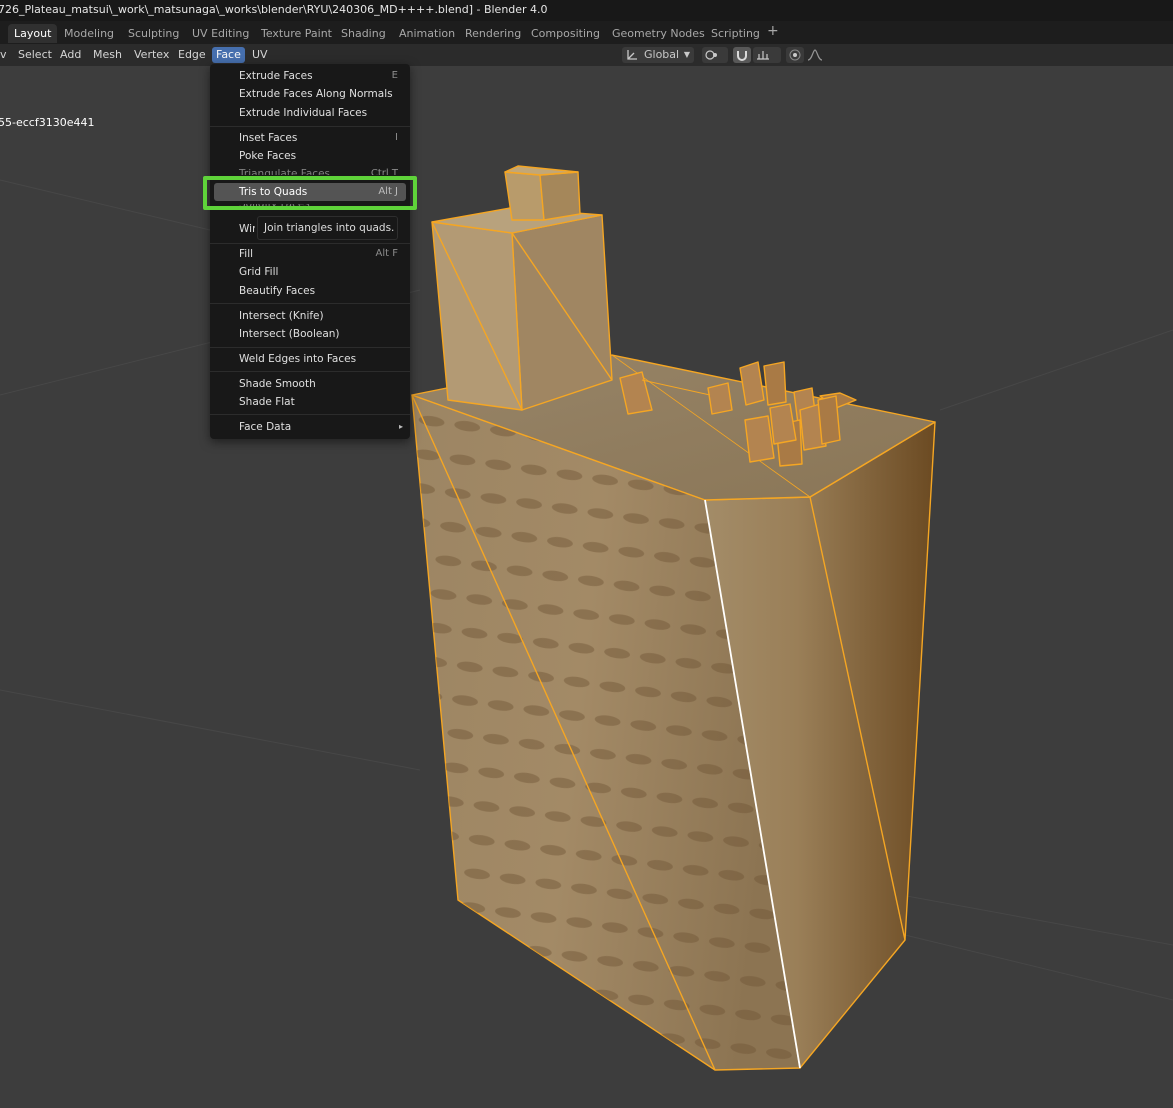  Describe the element at coordinates (493, 33) in the screenshot. I see `tab-rendering: Rendering` at that location.